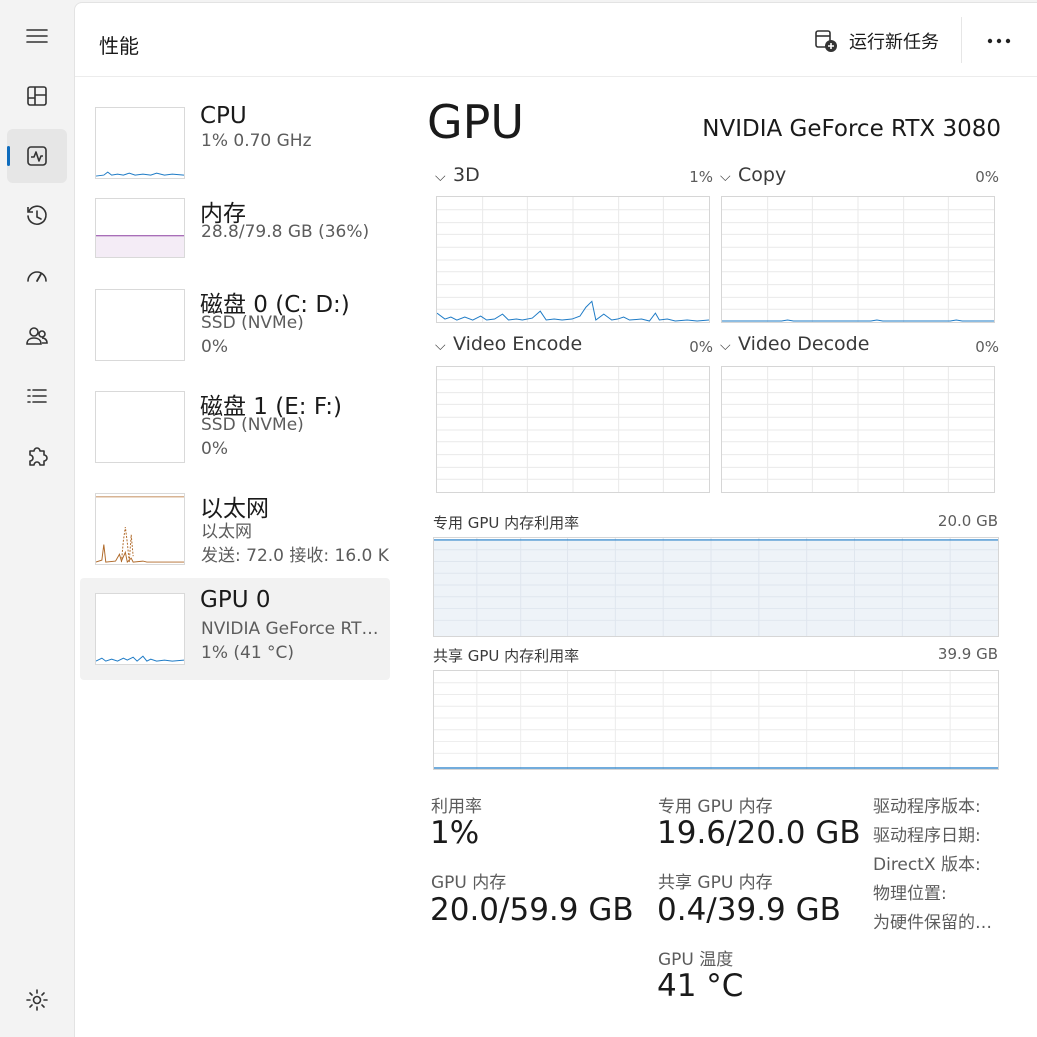 This screenshot has width=1037, height=1037. Describe the element at coordinates (291, 629) in the screenshot. I see `device-line1: NVIDIA GeForce RTX 3080` at that location.